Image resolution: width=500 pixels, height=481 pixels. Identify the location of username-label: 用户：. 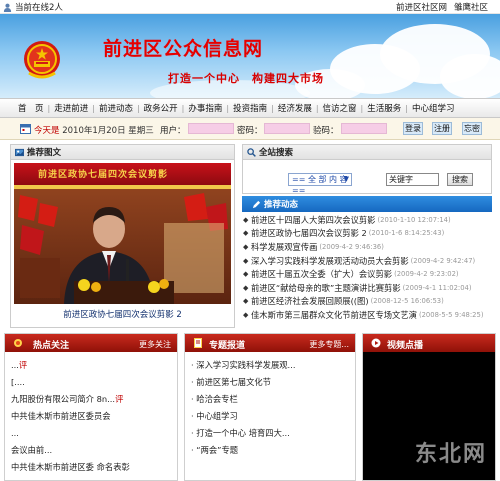
(173, 131).